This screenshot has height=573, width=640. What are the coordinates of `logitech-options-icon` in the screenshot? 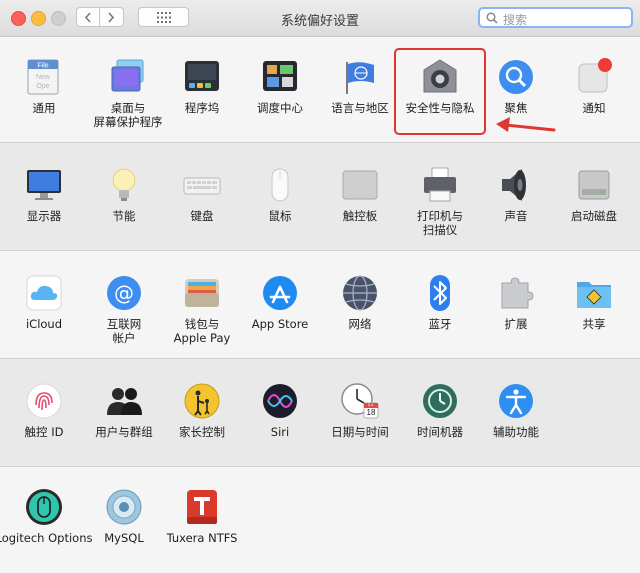 It's located at (44, 507).